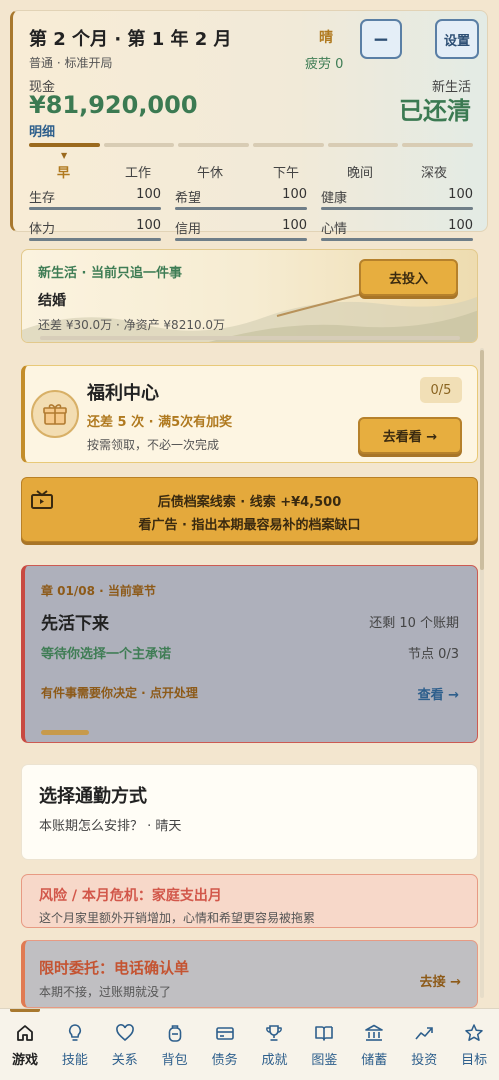 The width and height of the screenshot is (499, 1080). Describe the element at coordinates (249, 812) in the screenshot. I see `commute-card: 选择通勤方式 本账期怎么安排？ · 晴天` at that location.